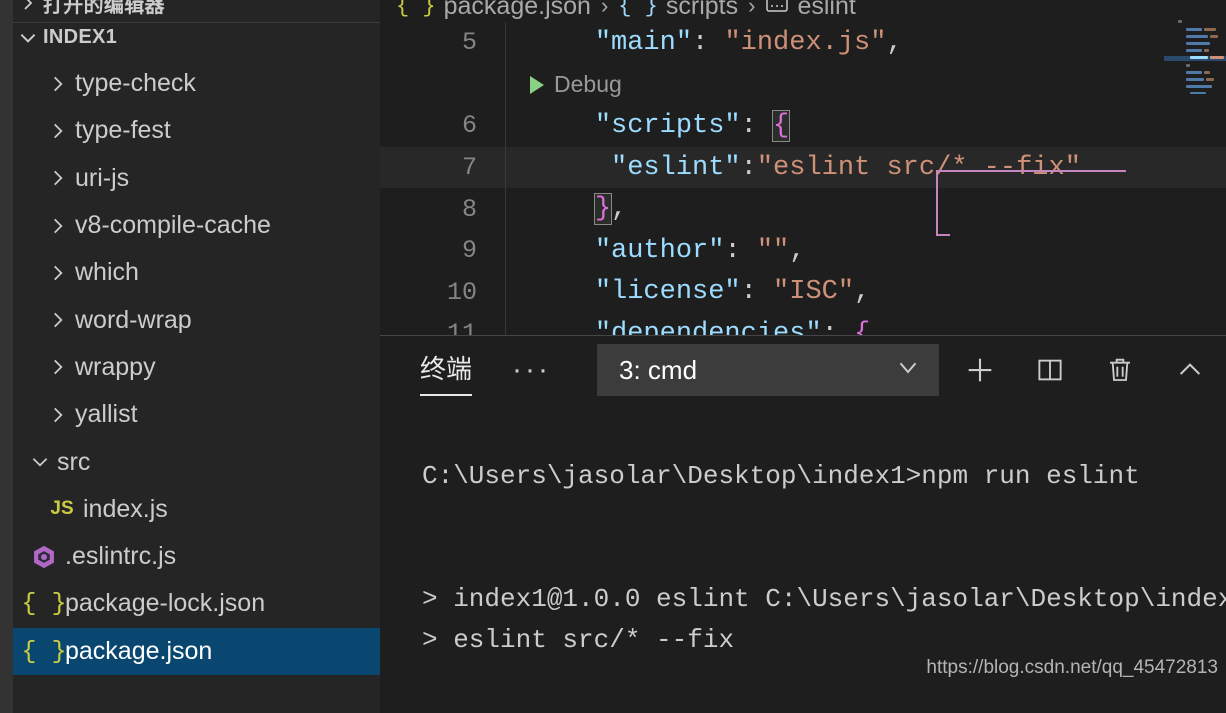 The height and width of the screenshot is (713, 1226). Describe the element at coordinates (803, 43) in the screenshot. I see `code-line: 5 "main": "index.js",` at that location.